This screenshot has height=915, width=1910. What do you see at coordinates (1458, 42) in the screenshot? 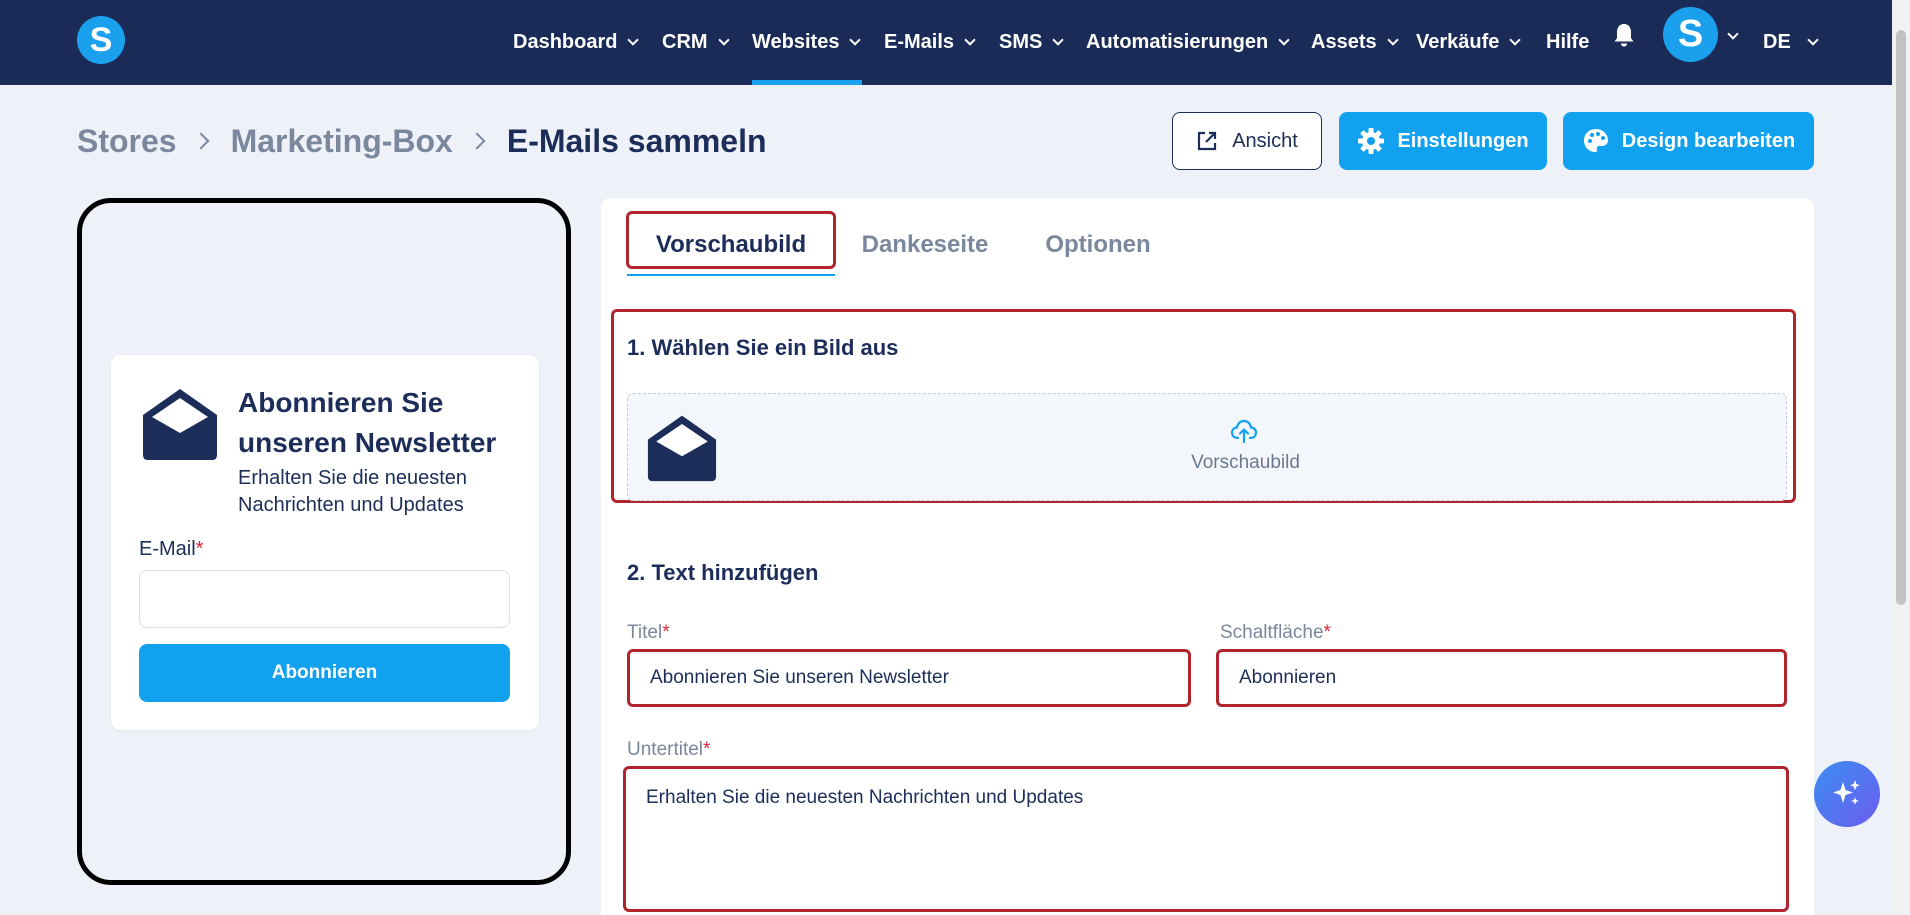
I see `nav-item-label: Verkäufe` at bounding box center [1458, 42].